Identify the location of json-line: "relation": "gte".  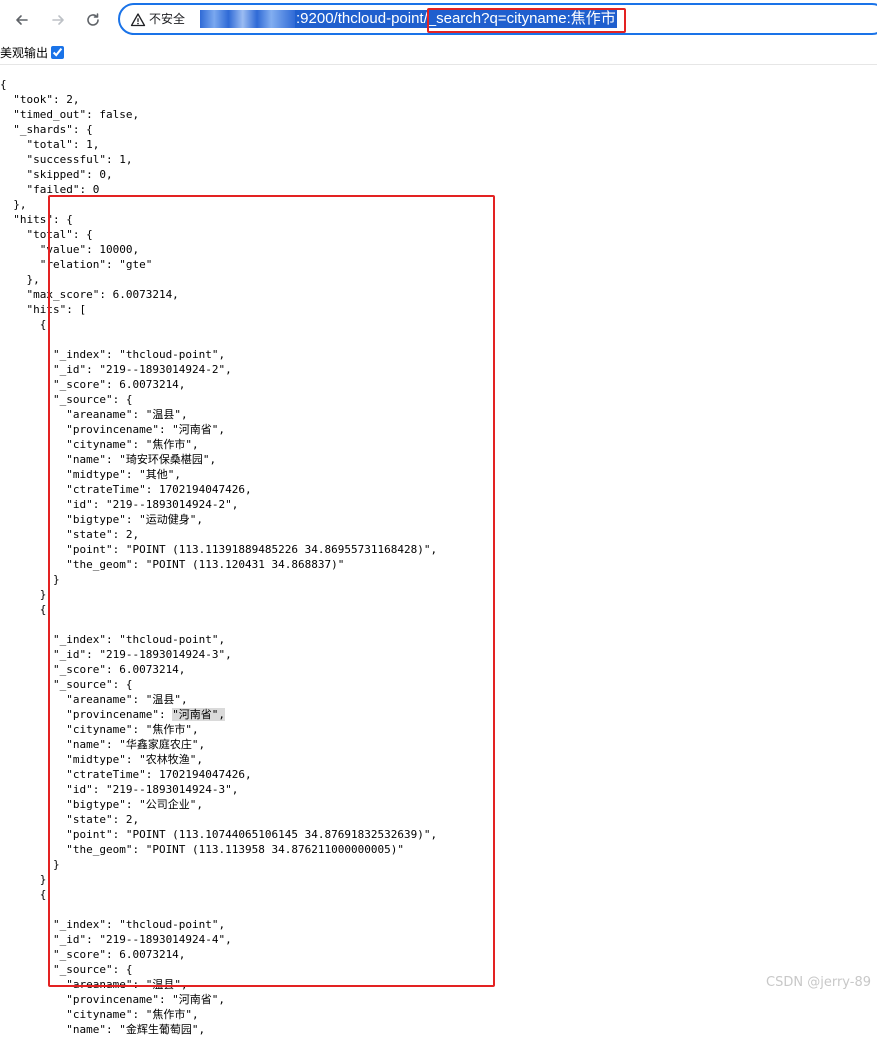
(76, 264).